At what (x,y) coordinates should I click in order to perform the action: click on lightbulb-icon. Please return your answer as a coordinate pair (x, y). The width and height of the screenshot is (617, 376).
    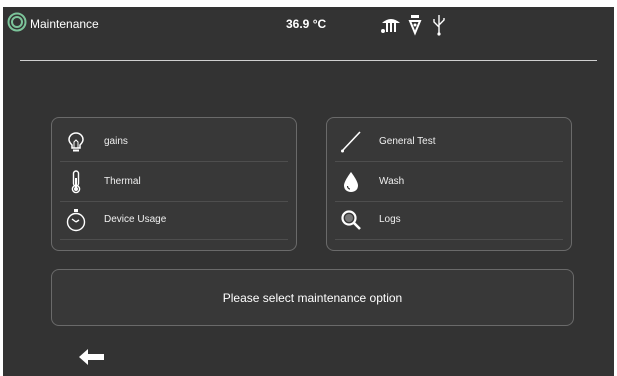
    Looking at the image, I should click on (76, 142).